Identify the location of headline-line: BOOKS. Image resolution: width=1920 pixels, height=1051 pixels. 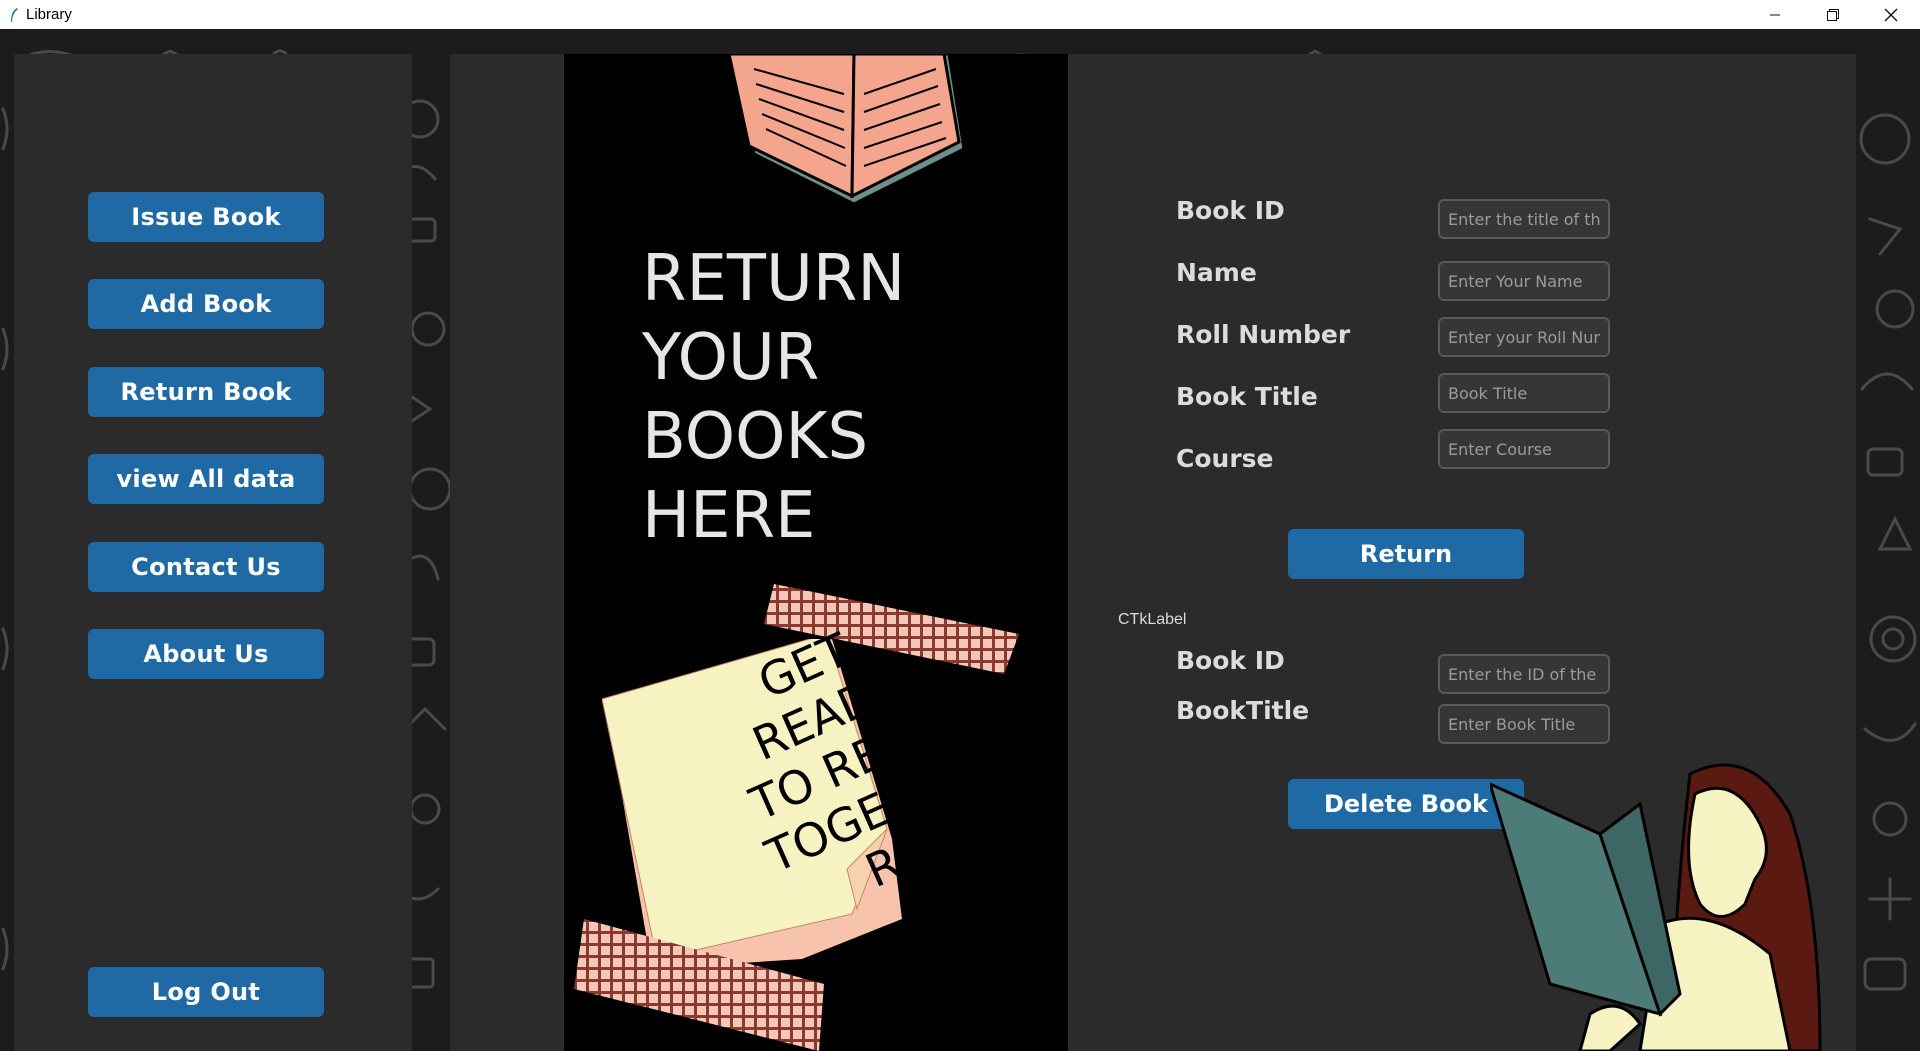
(755, 437).